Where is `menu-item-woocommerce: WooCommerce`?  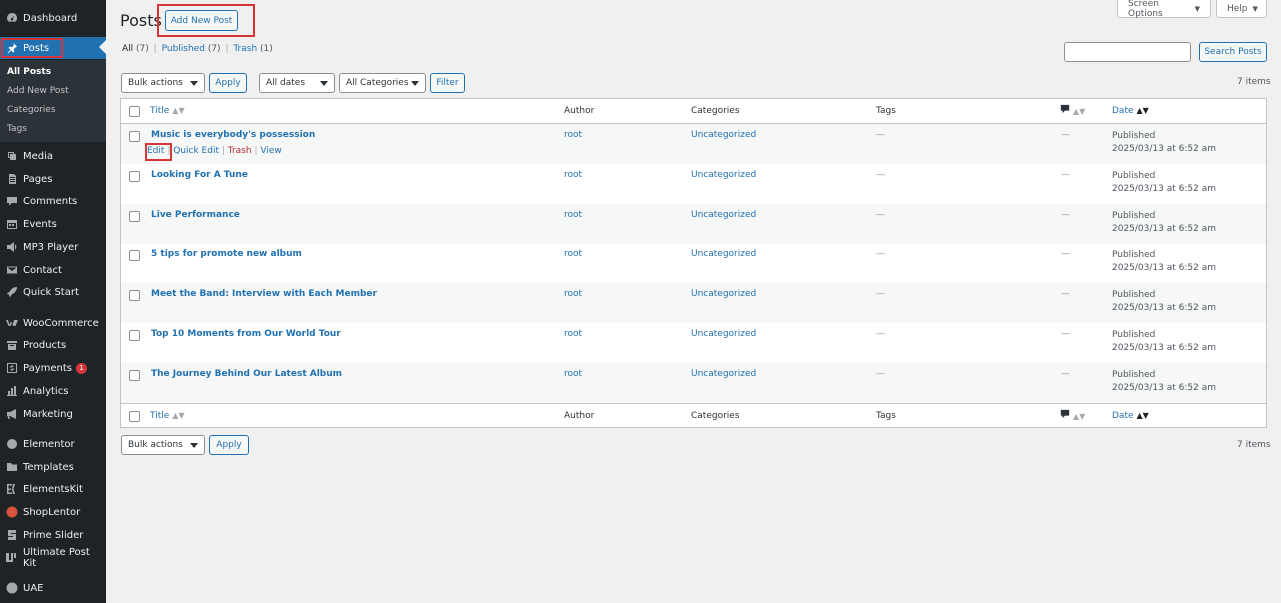
menu-item-woocommerce: WooCommerce is located at coordinates (53, 323).